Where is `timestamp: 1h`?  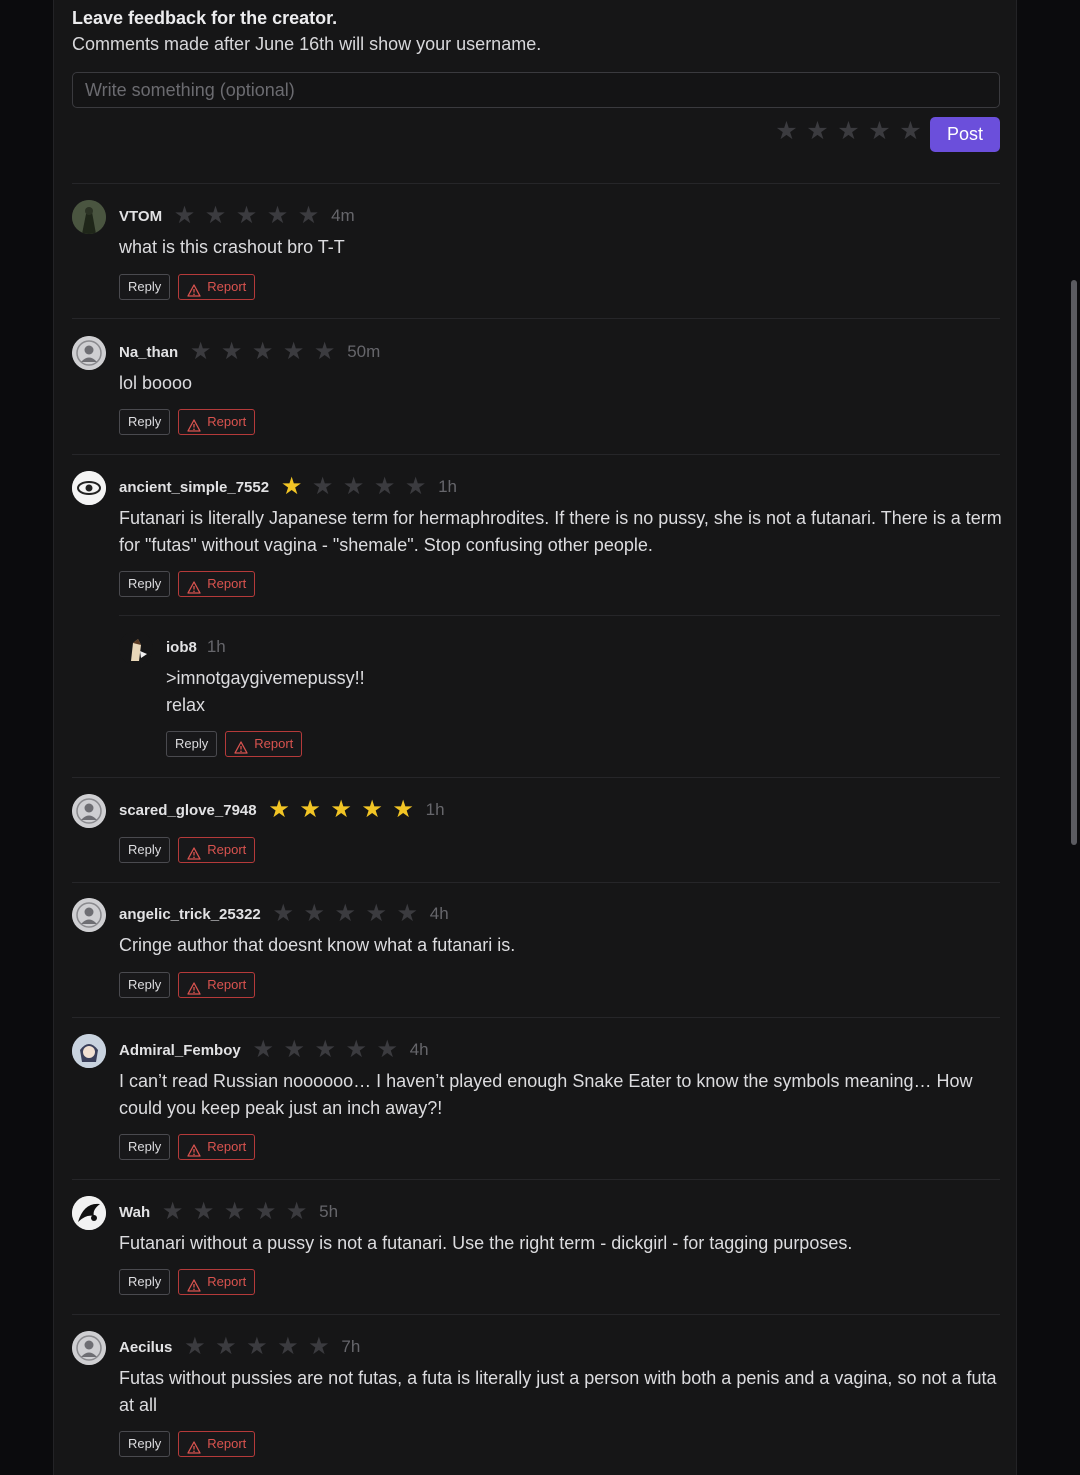 timestamp: 1h is located at coordinates (216, 646).